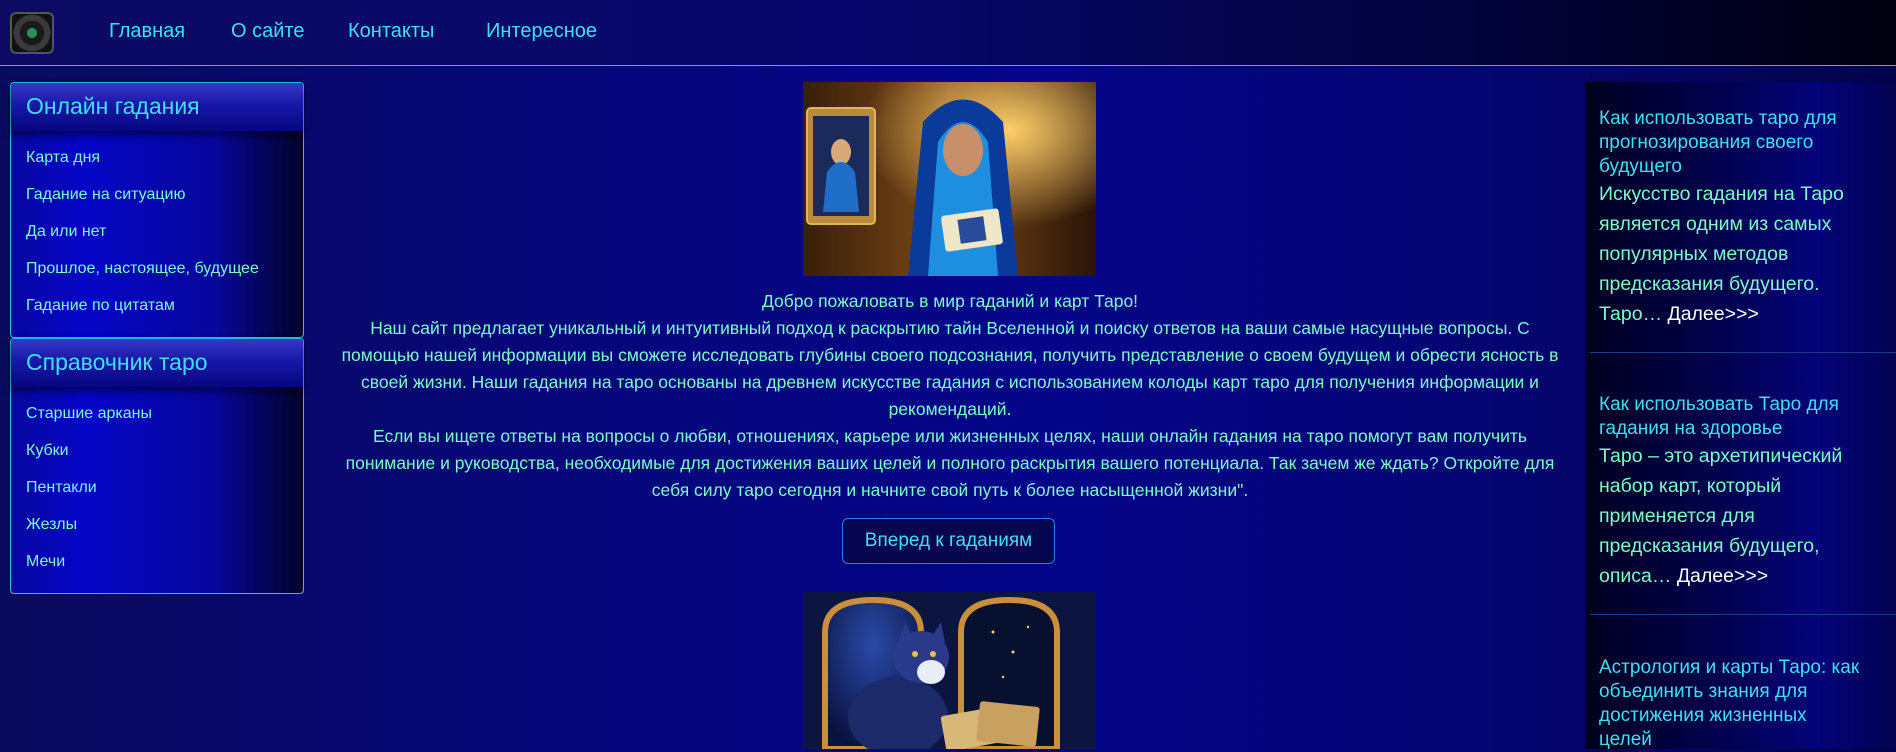 This screenshot has width=1896, height=752. I want to click on sidebar-item-past-present-future: Прошлое, настоящее, будущее, so click(142, 269).